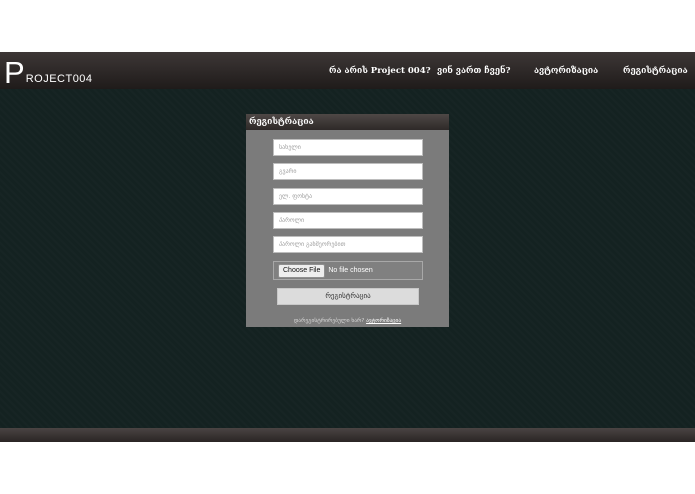 The height and width of the screenshot is (494, 695). I want to click on login-prompt-line: დარეგისტრირებული ხარ? ავტორიზაცია, so click(347, 321).